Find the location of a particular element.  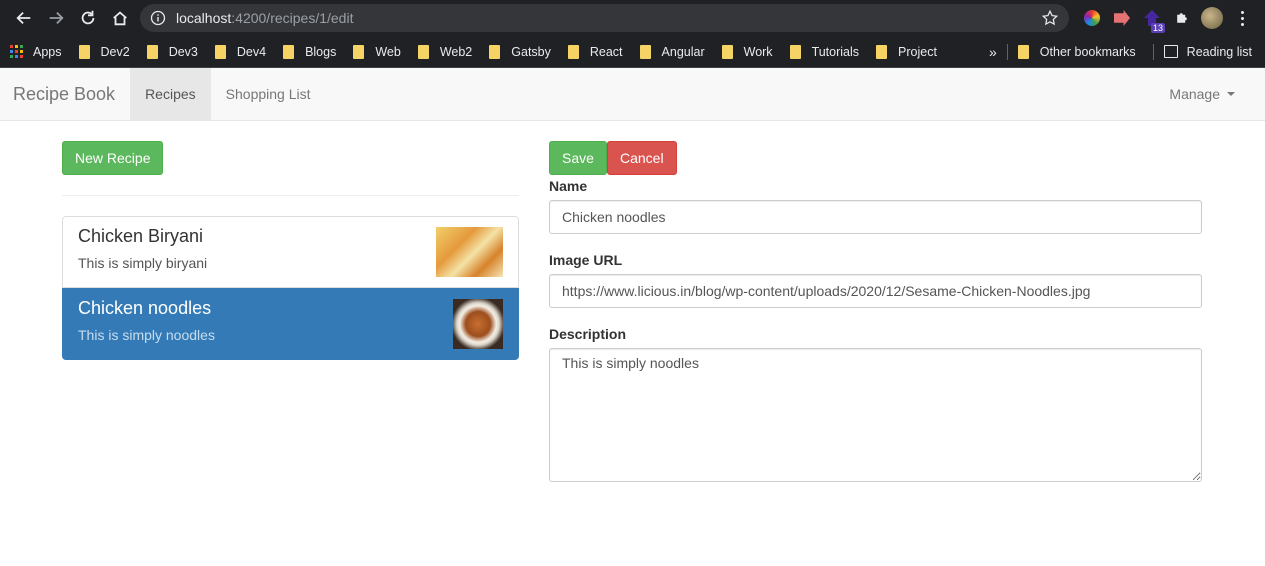

extension-badge-count: 13 is located at coordinates (1157, 28).